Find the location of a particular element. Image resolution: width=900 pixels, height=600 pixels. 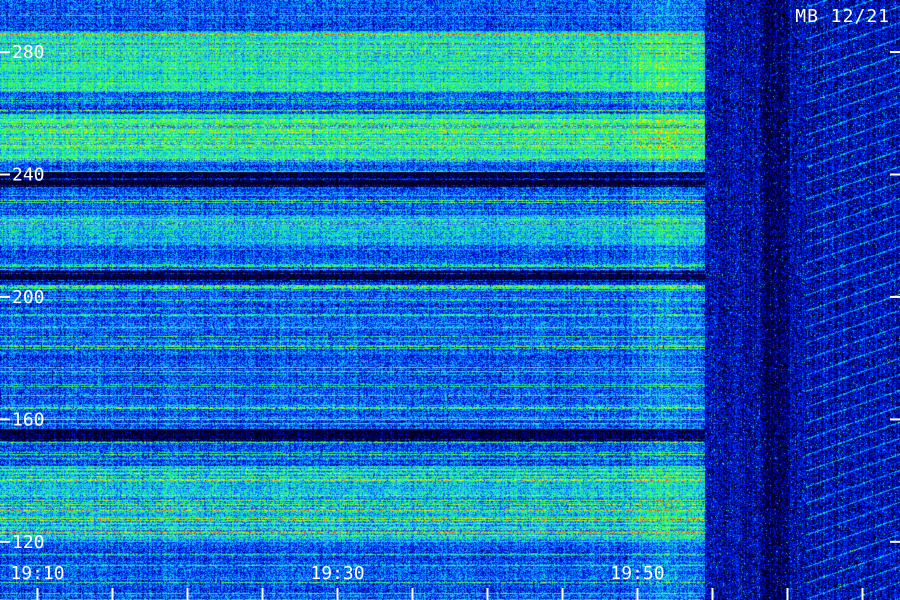

y-tick-label: 120 is located at coordinates (28, 542).